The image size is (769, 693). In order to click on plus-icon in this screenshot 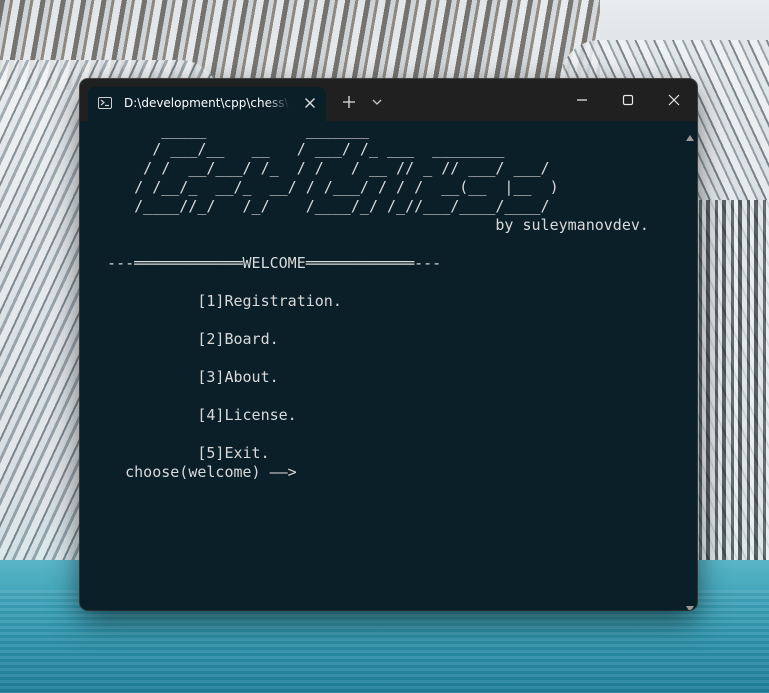, I will do `click(349, 102)`.